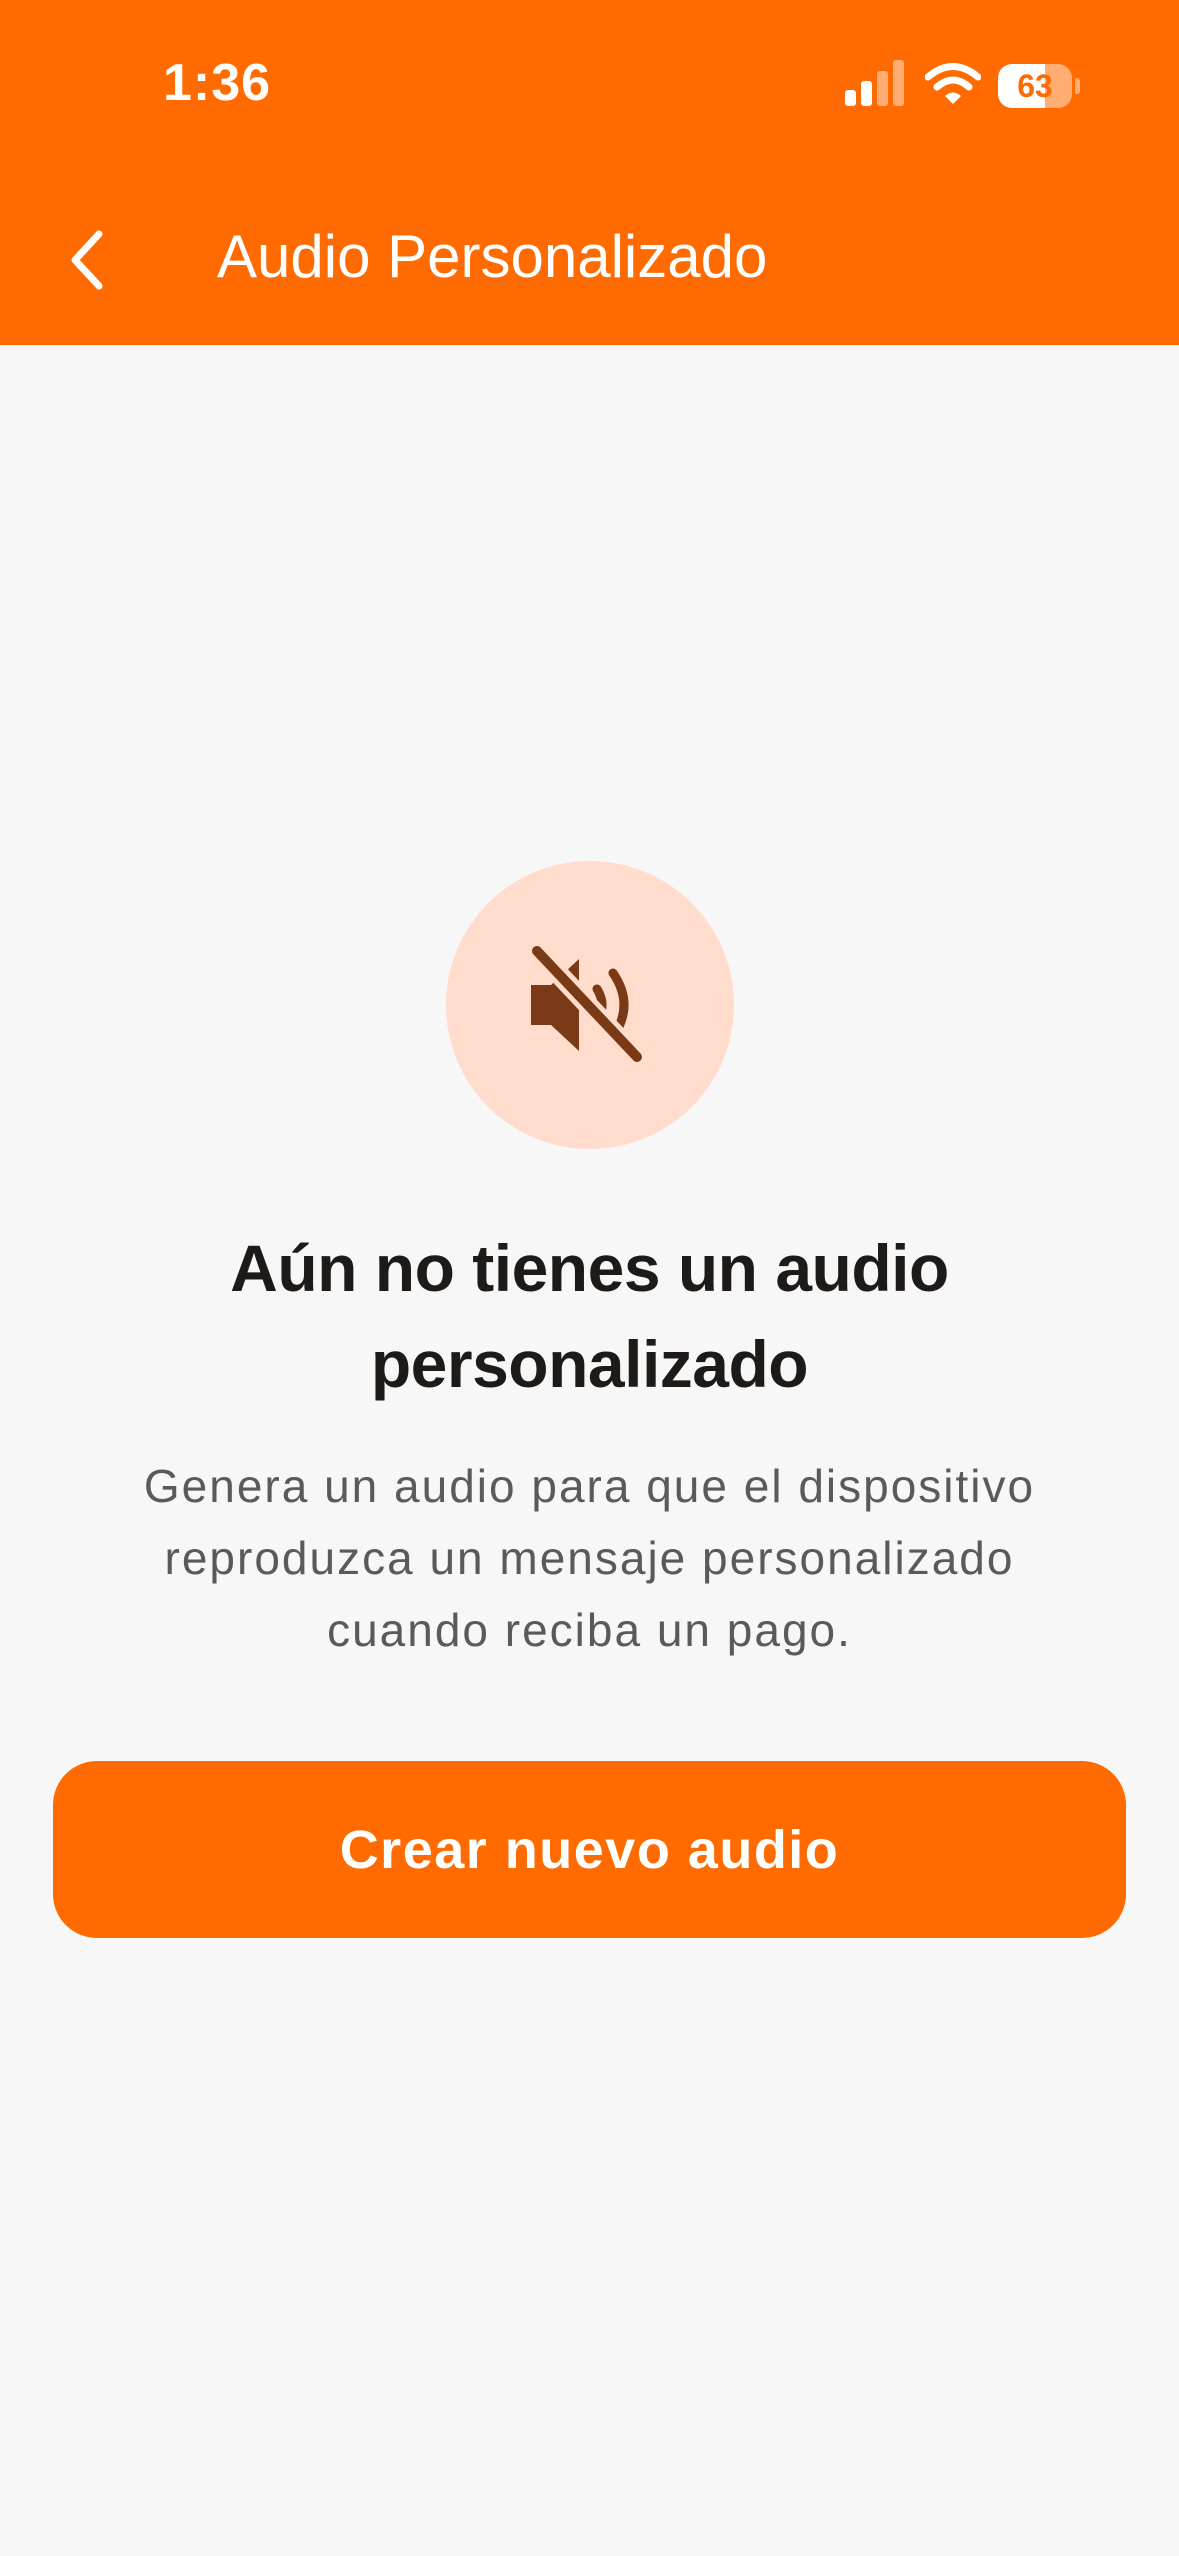  I want to click on battery-indicator: 63, so click(1039, 86).